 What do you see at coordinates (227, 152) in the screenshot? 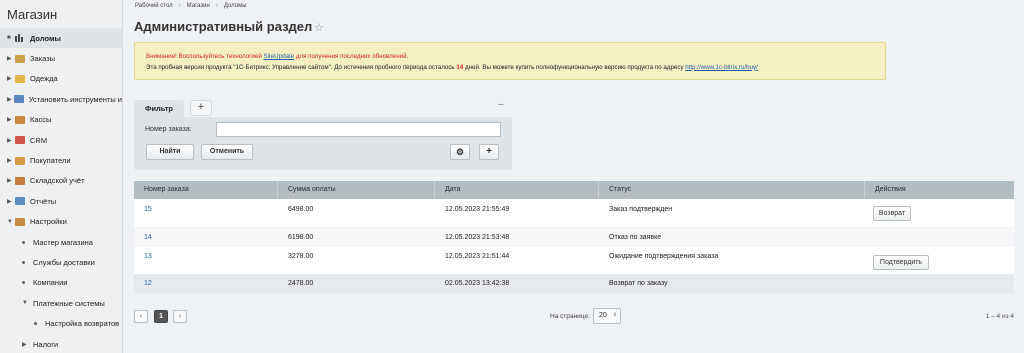
I see `cancel-button: Отменить` at bounding box center [227, 152].